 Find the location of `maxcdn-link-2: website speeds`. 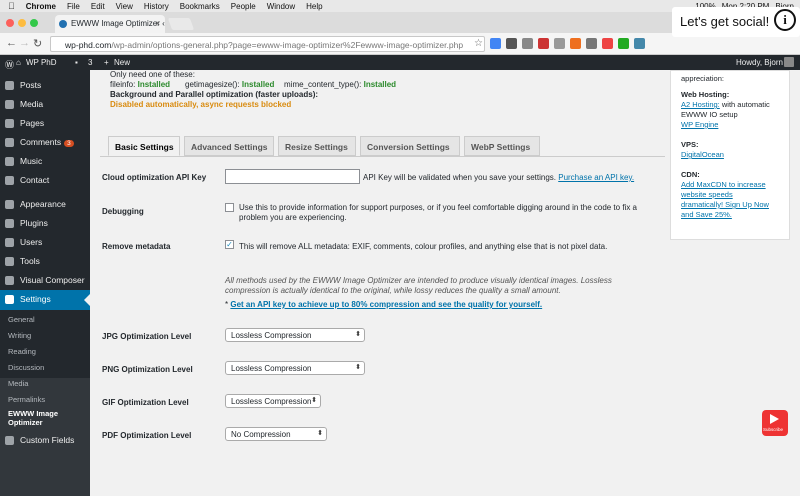

maxcdn-link-2: website speeds is located at coordinates (707, 194).